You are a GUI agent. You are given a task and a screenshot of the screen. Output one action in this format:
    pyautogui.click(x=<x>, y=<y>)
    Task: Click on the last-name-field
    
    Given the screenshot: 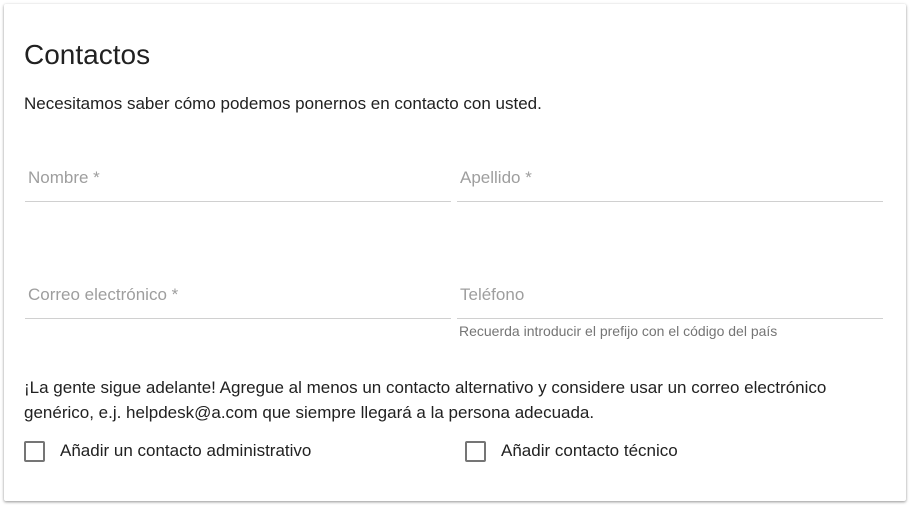 What is the action you would take?
    pyautogui.click(x=670, y=179)
    